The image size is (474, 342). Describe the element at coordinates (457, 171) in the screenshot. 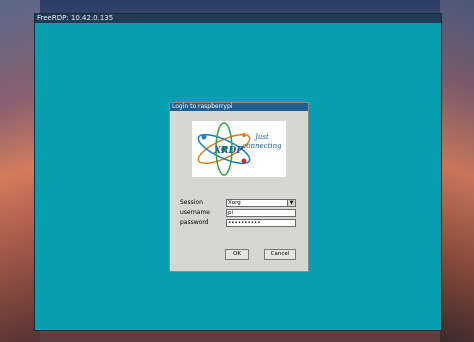

I see `wallpaper-mountain-right` at that location.